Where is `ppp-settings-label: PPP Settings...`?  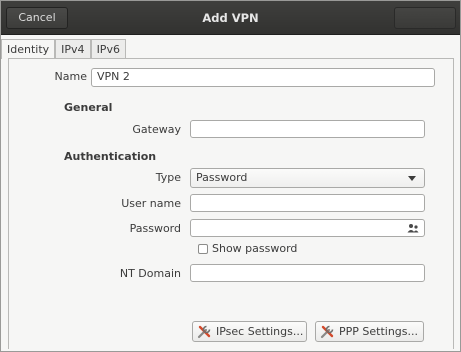
ppp-settings-label: PPP Settings... is located at coordinates (379, 331).